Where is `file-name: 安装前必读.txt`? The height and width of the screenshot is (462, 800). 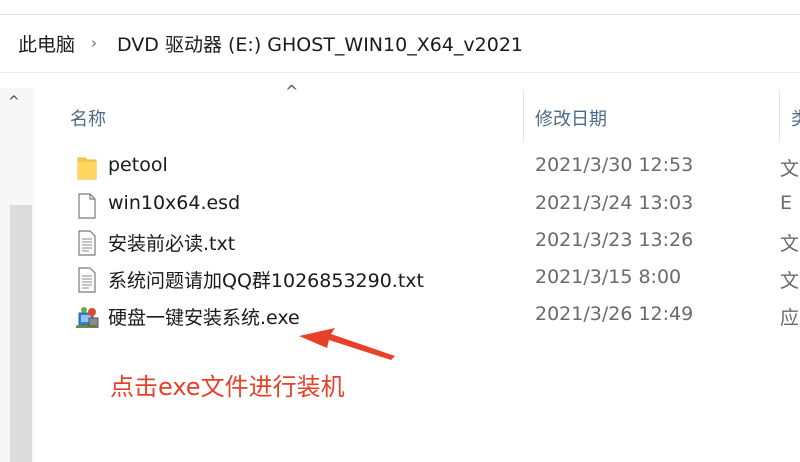 file-name: 安装前必读.txt is located at coordinates (172, 244).